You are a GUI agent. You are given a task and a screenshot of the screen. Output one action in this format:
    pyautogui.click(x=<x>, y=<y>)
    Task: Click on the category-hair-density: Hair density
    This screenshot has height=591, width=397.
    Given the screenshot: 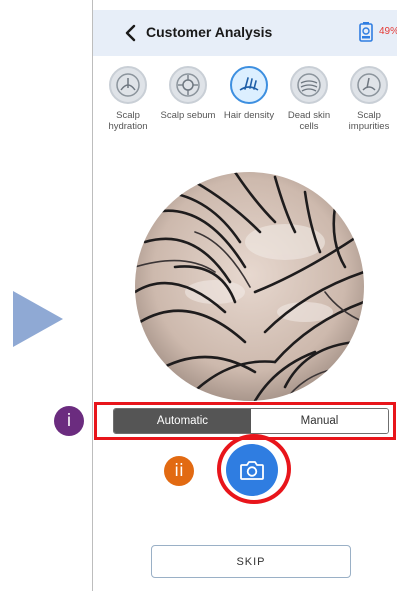 What is the action you would take?
    pyautogui.click(x=249, y=93)
    